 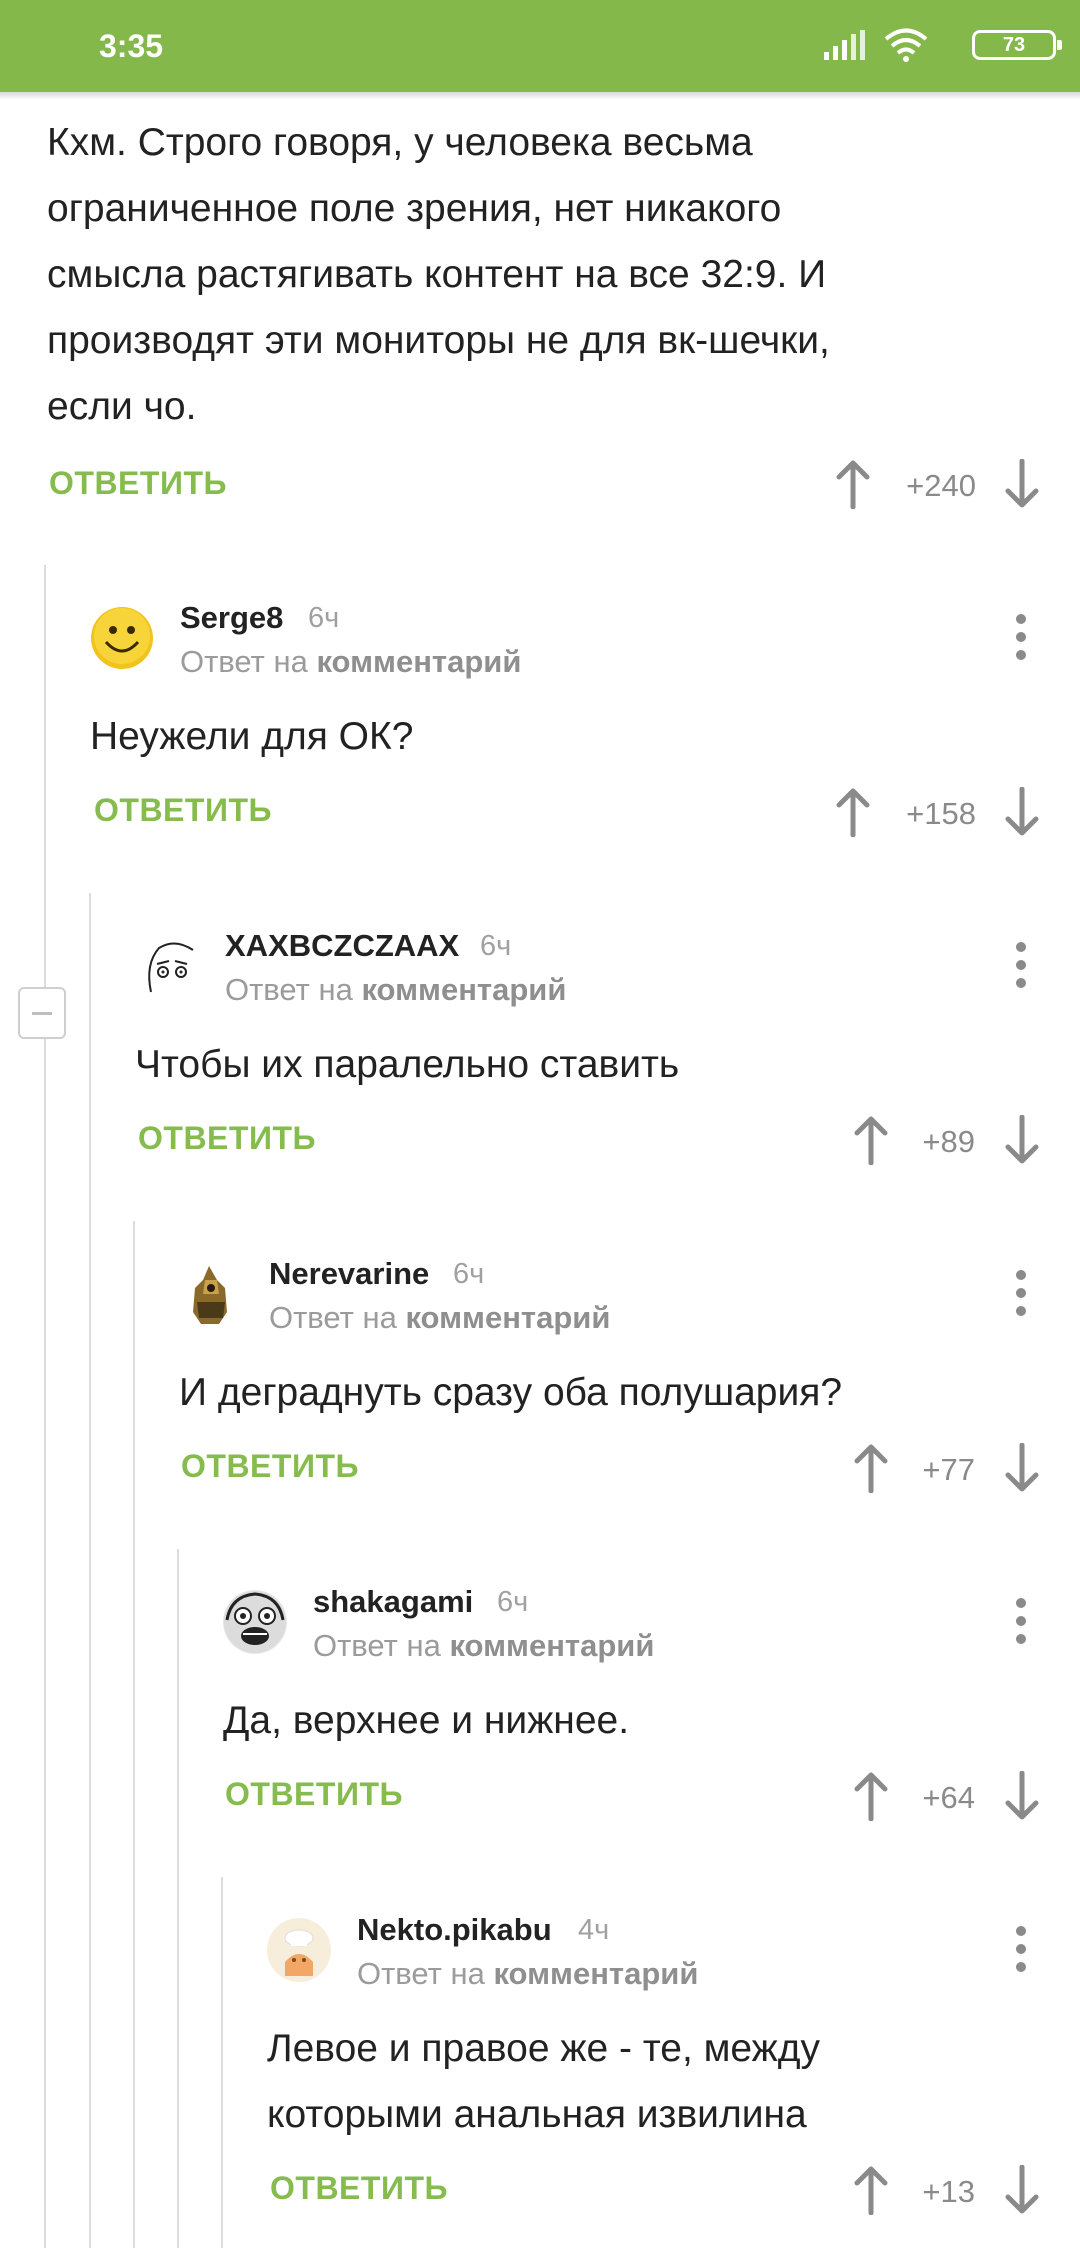 What do you see at coordinates (255, 1622) in the screenshot?
I see `meme-face-avatar` at bounding box center [255, 1622].